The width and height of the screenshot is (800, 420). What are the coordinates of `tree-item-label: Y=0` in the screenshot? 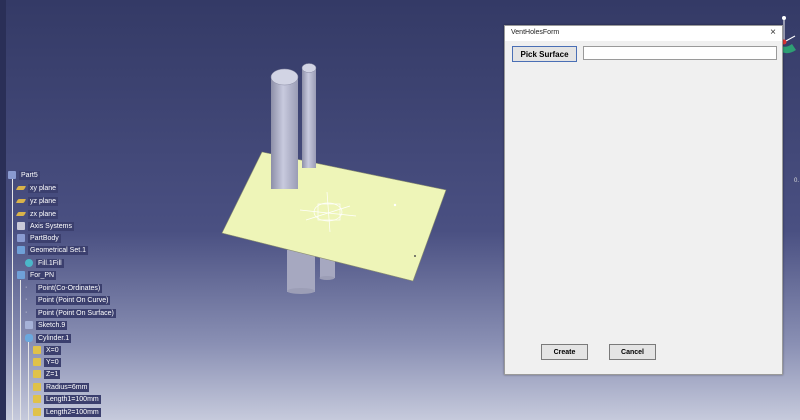 It's located at (52, 362).